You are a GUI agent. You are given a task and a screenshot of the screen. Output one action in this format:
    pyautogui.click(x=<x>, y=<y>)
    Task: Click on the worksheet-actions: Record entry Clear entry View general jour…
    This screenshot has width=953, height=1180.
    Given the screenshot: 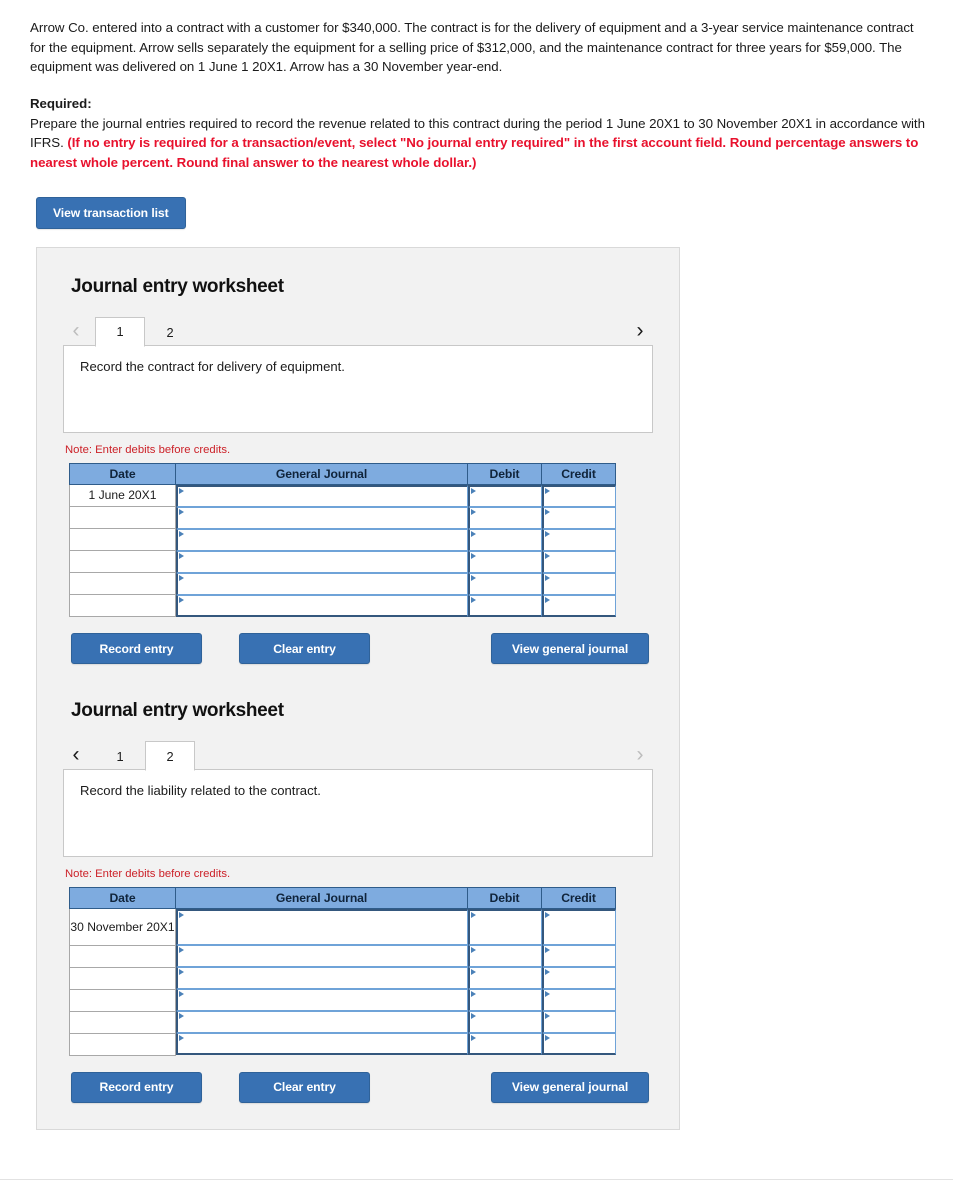 What is the action you would take?
    pyautogui.click(x=360, y=1087)
    